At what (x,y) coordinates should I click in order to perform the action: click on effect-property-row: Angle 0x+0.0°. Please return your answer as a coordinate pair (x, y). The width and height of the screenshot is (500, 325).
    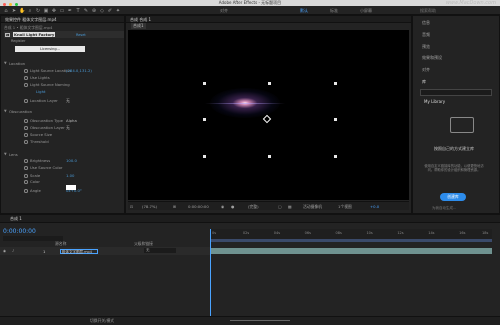
    Looking at the image, I should click on (62, 191).